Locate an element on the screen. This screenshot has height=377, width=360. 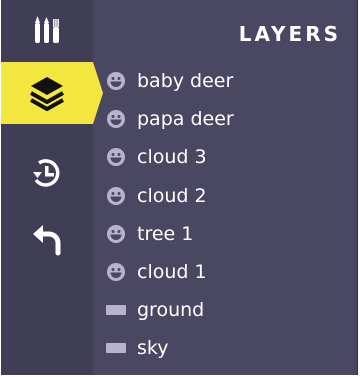
undo-icon is located at coordinates (47, 239).